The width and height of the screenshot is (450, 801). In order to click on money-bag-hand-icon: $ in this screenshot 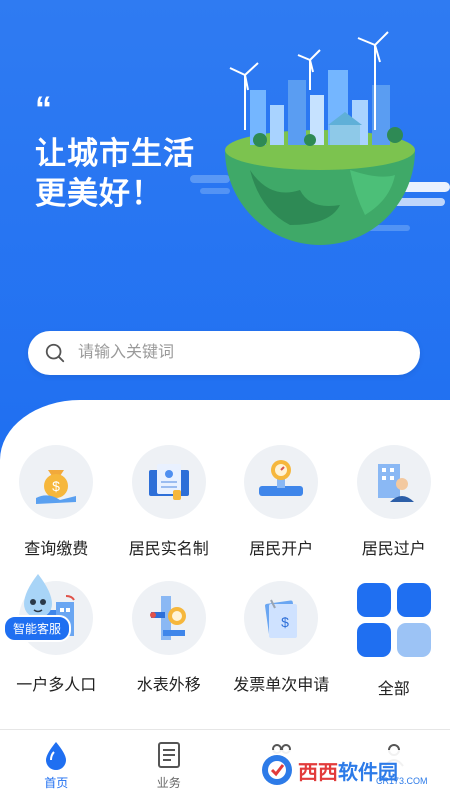, I will do `click(56, 482)`.